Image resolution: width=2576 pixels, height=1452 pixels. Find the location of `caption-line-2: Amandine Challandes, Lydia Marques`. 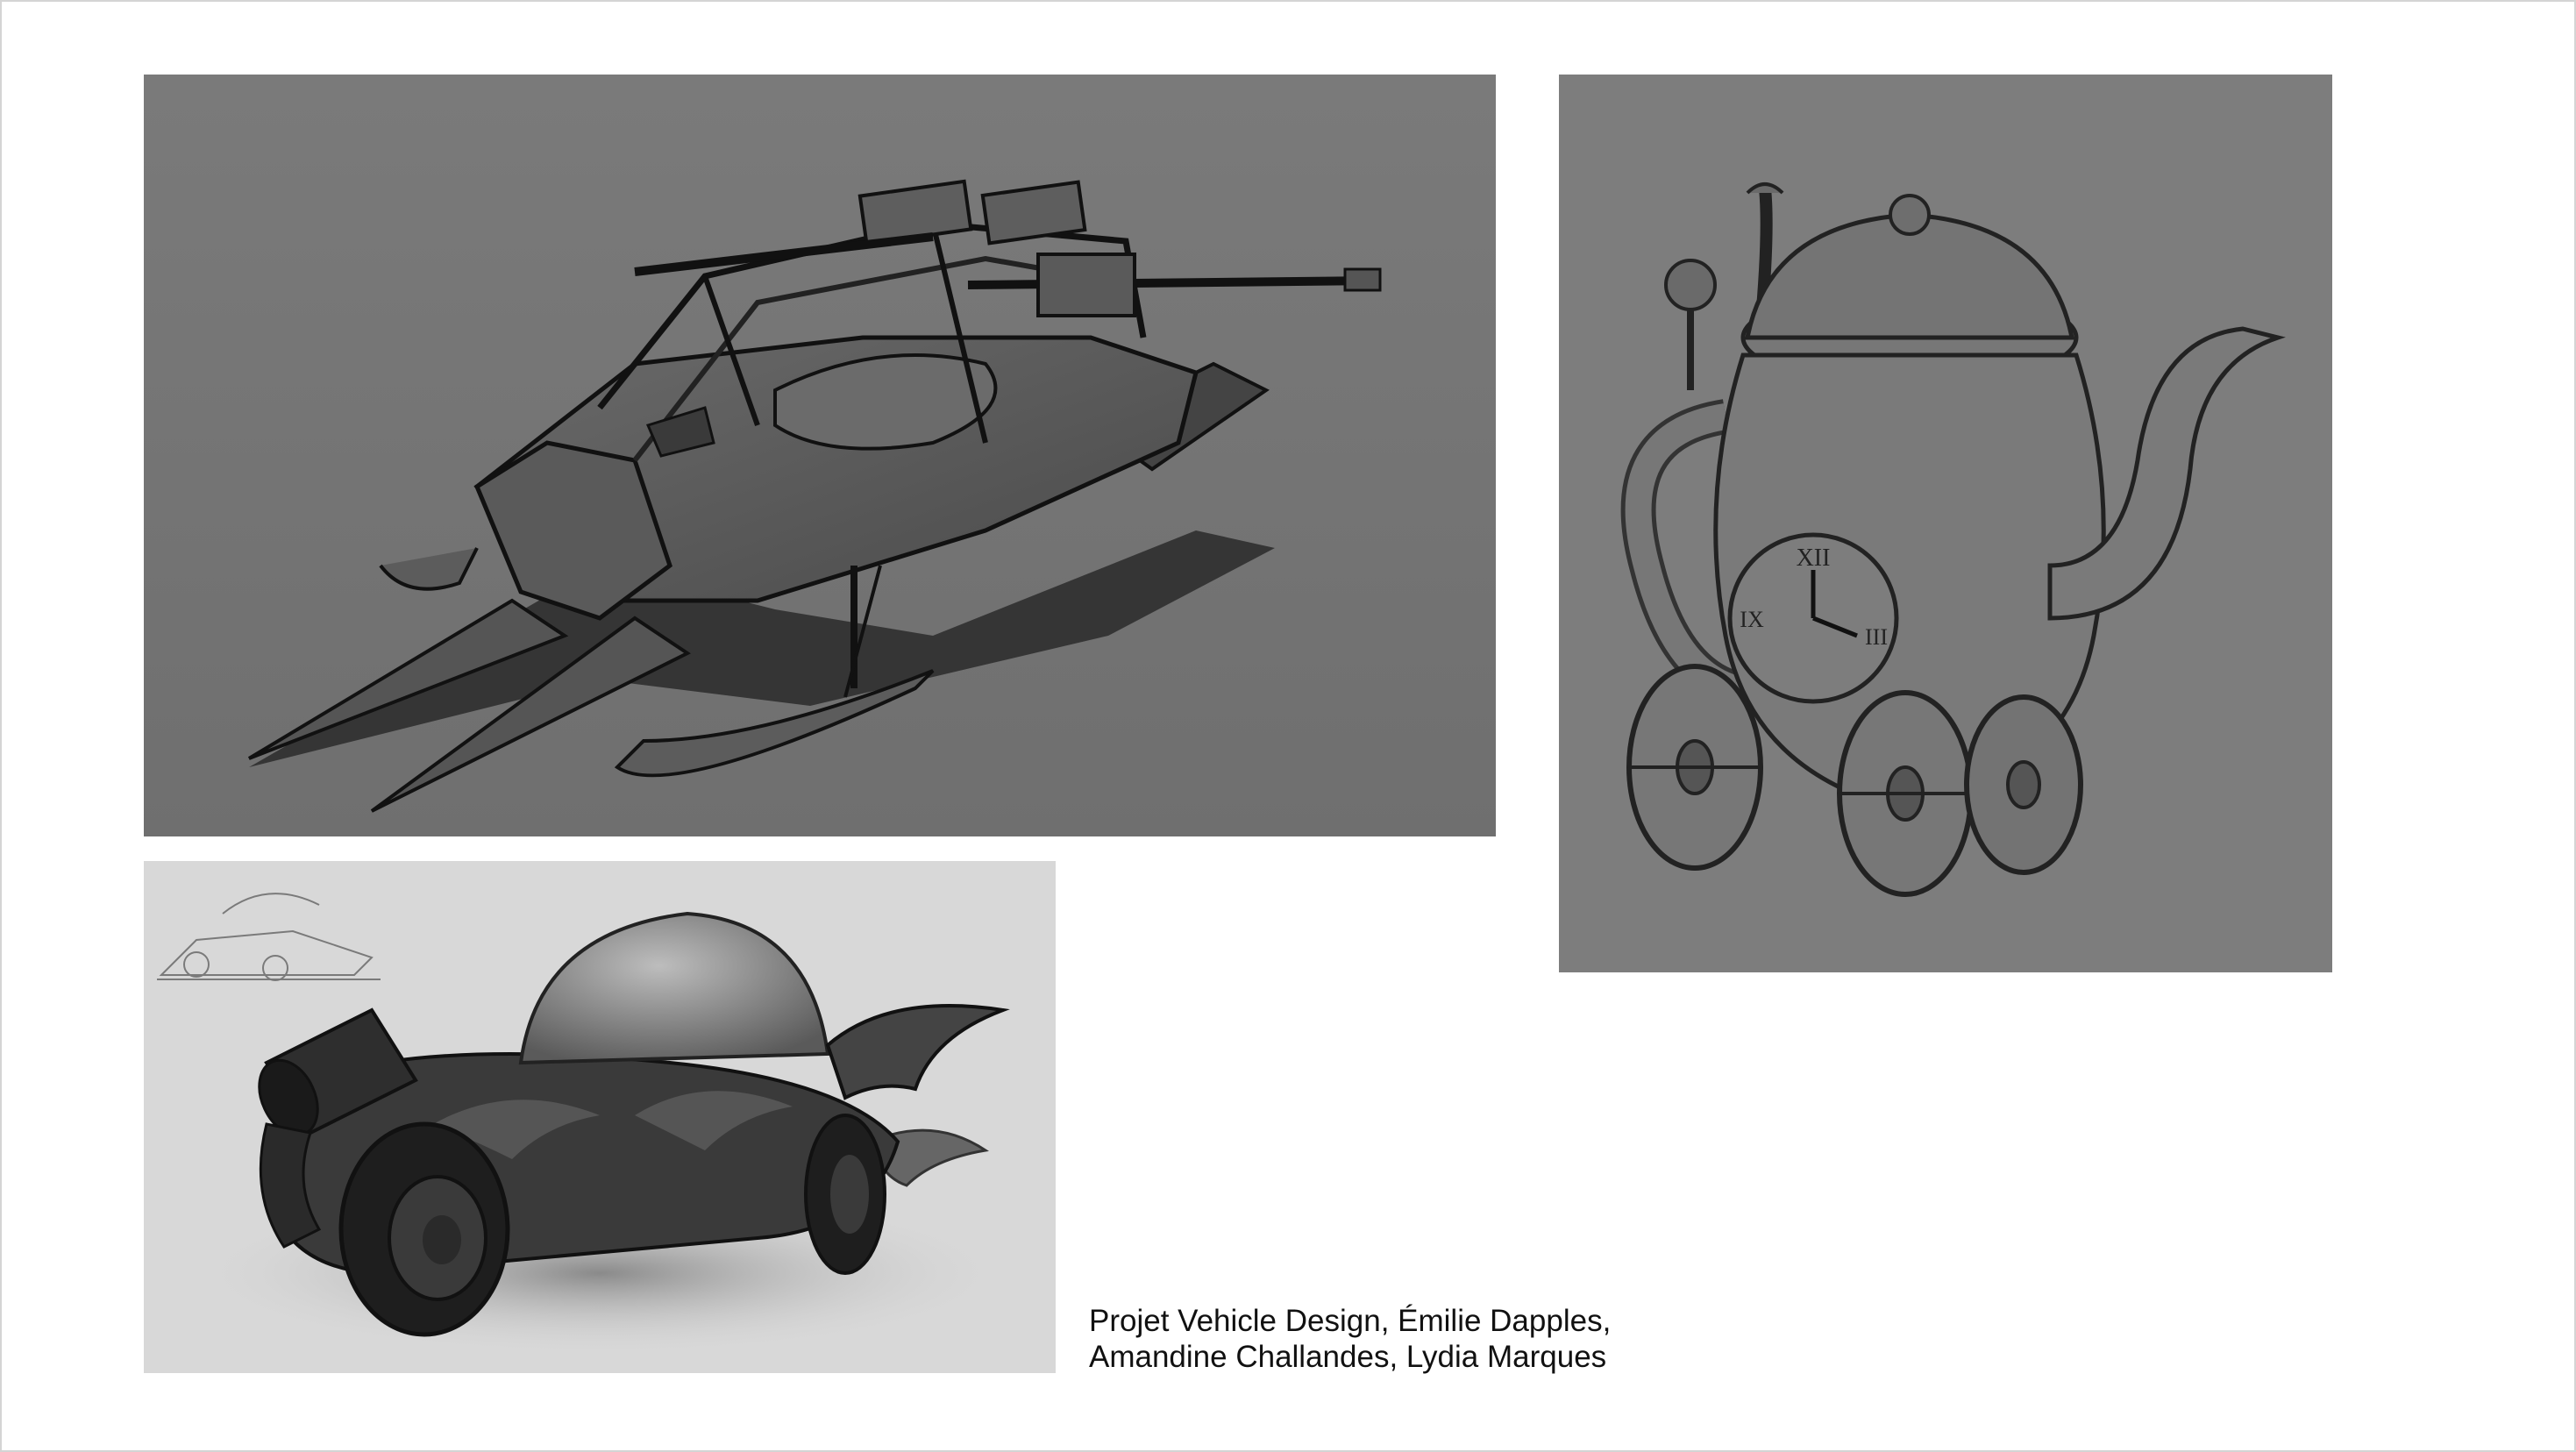

caption-line-2: Amandine Challandes, Lydia Marques is located at coordinates (1348, 1357).